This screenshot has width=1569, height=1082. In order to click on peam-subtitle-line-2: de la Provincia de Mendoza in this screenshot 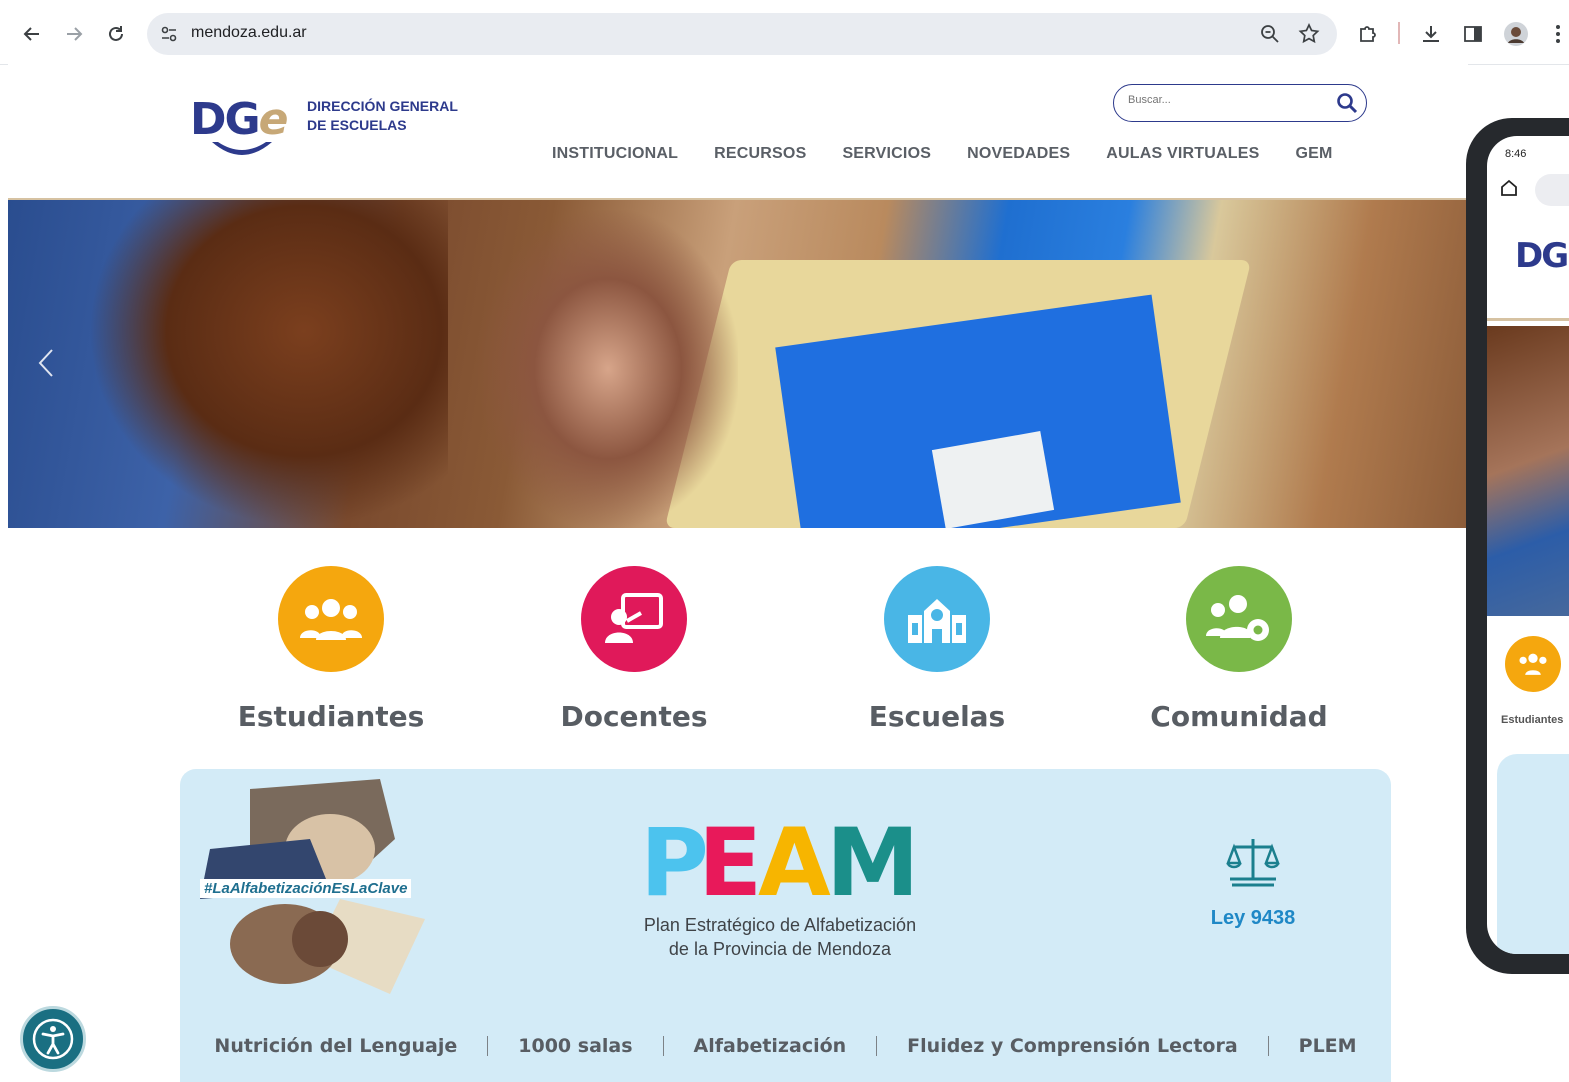, I will do `click(780, 949)`.